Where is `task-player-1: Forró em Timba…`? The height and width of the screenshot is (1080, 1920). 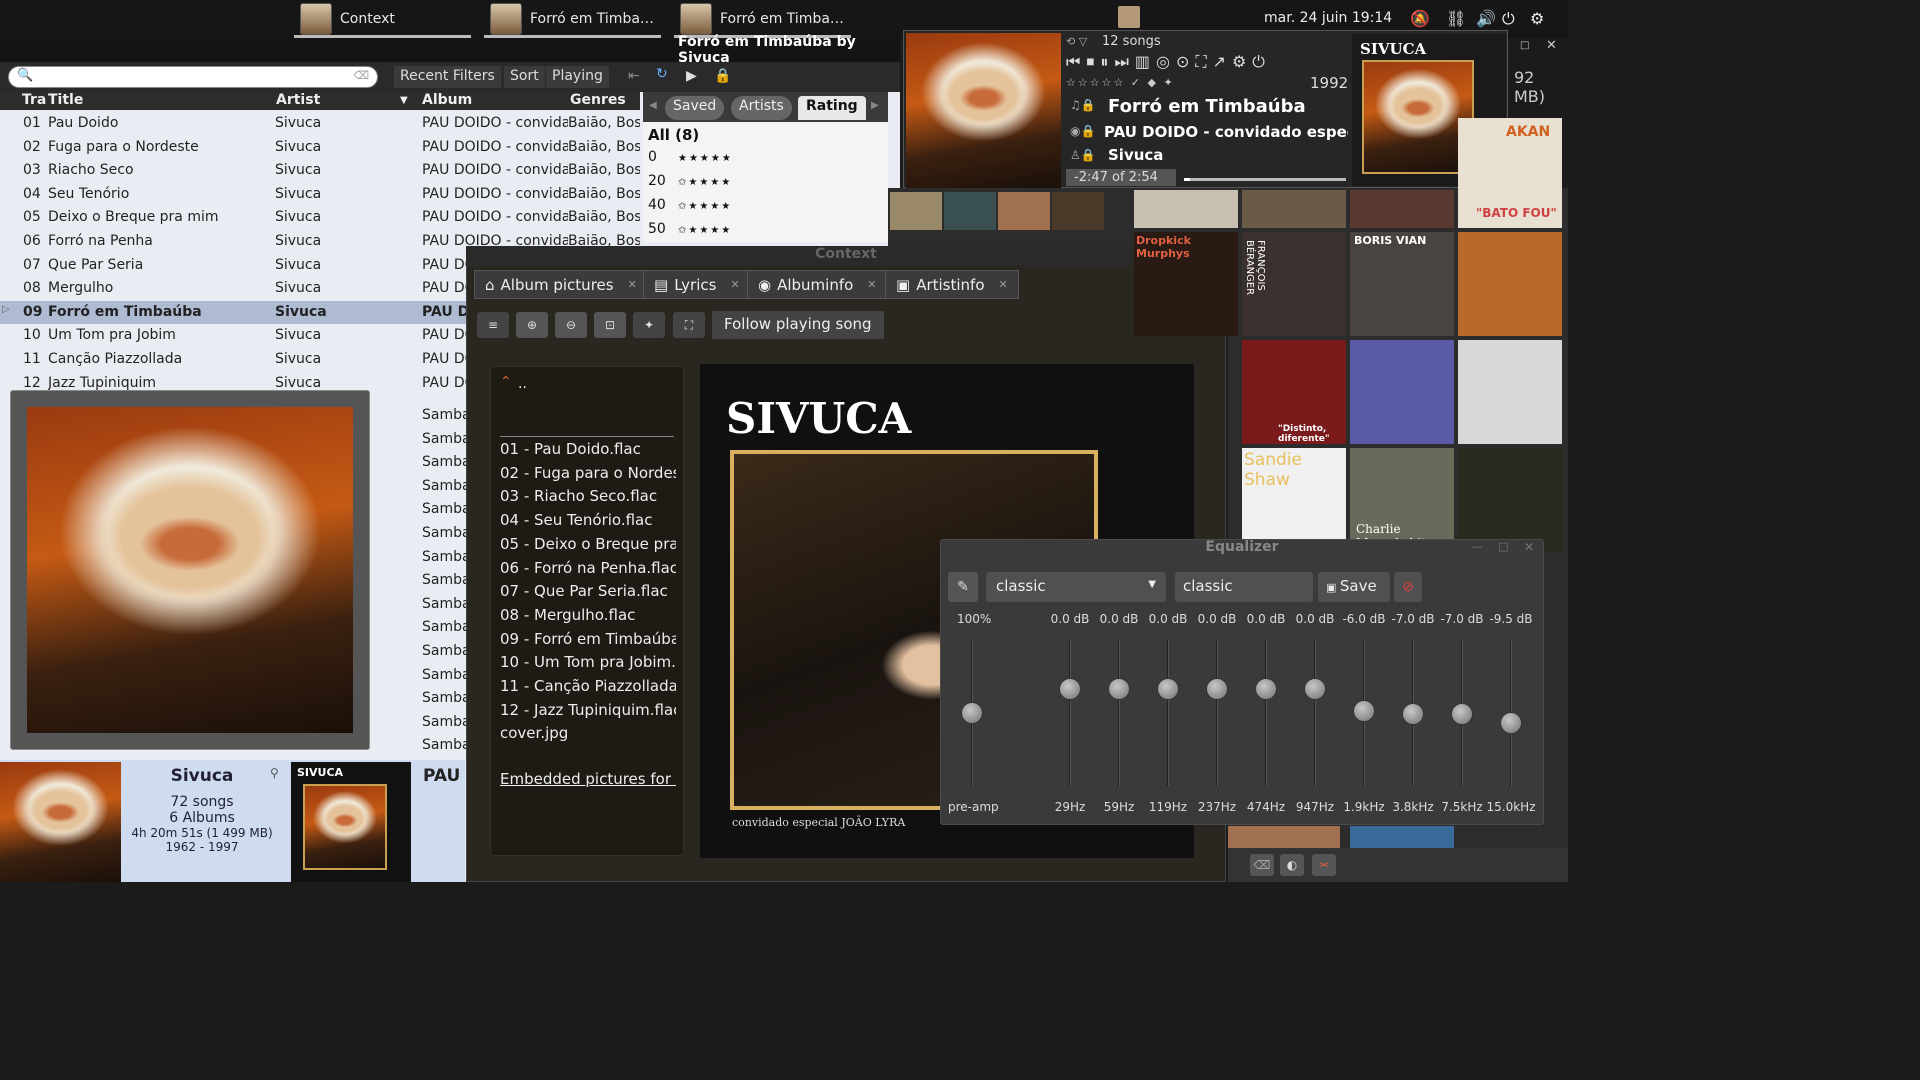 task-player-1: Forró em Timba… is located at coordinates (572, 19).